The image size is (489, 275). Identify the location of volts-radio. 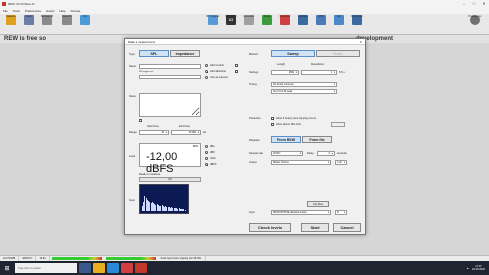
(206, 158).